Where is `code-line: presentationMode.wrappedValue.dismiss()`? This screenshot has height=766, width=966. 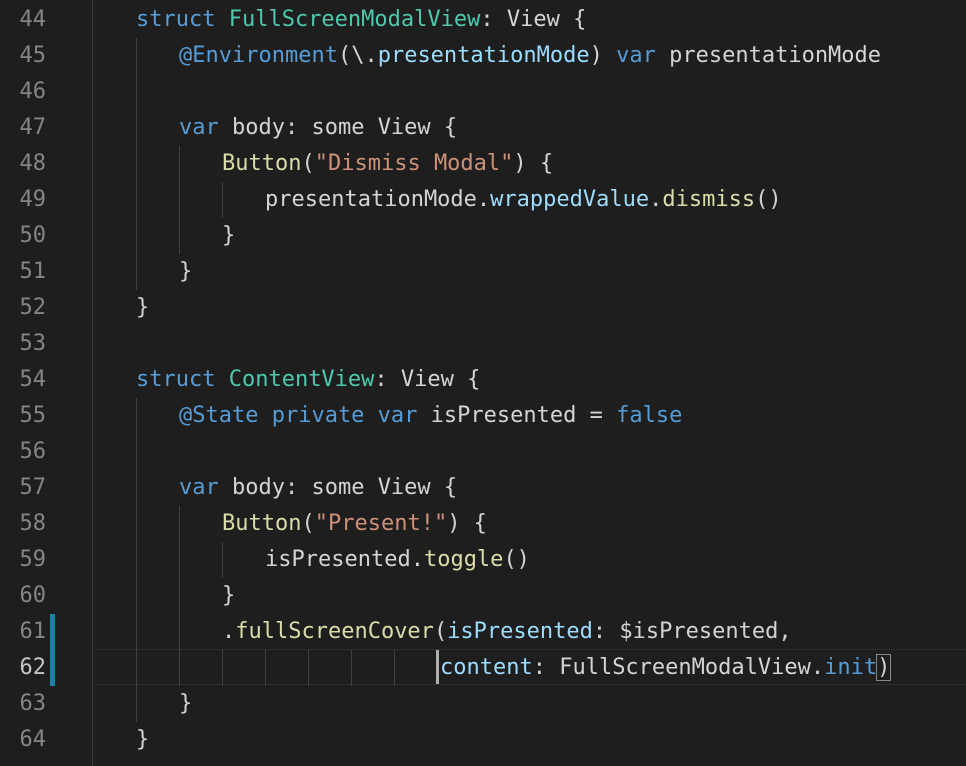 code-line: presentationMode.wrappedValue.dismiss() is located at coordinates (523, 200).